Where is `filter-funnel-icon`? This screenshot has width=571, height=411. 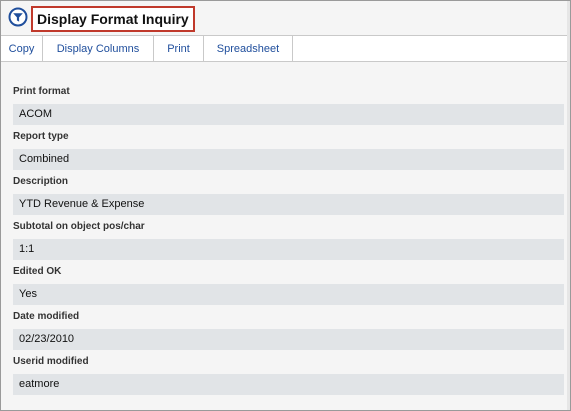 filter-funnel-icon is located at coordinates (18, 17).